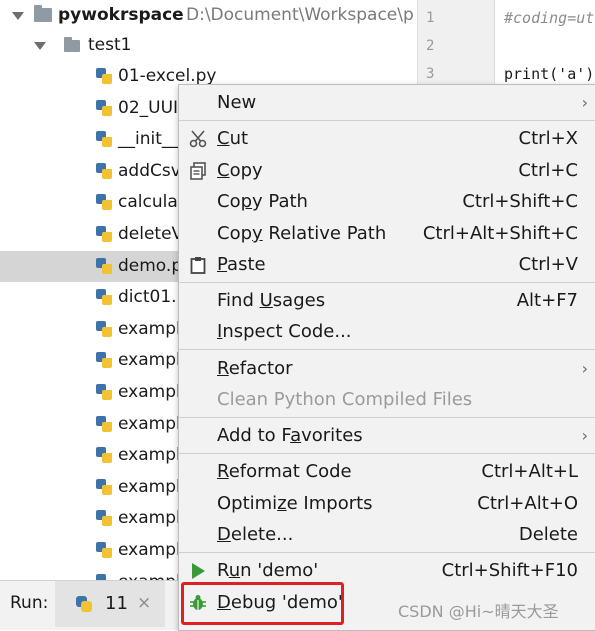 Image resolution: width=595 pixels, height=631 pixels. Describe the element at coordinates (237, 102) in the screenshot. I see `menu-item-label: New` at that location.